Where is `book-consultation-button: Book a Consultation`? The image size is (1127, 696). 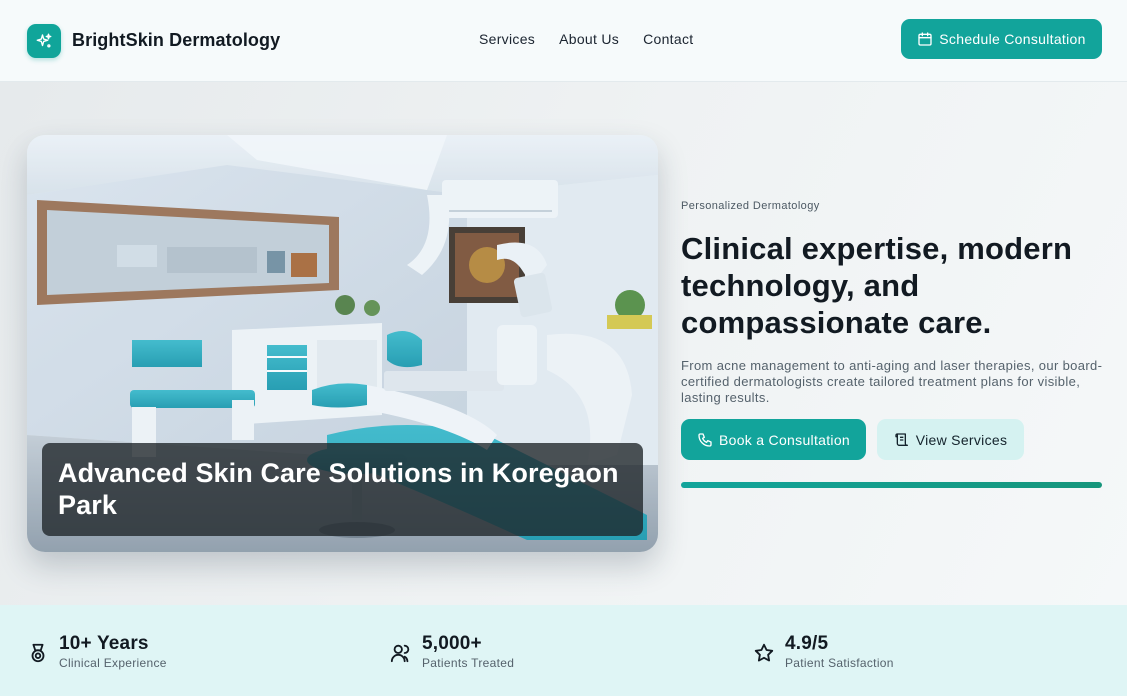
book-consultation-button: Book a Consultation is located at coordinates (773, 439).